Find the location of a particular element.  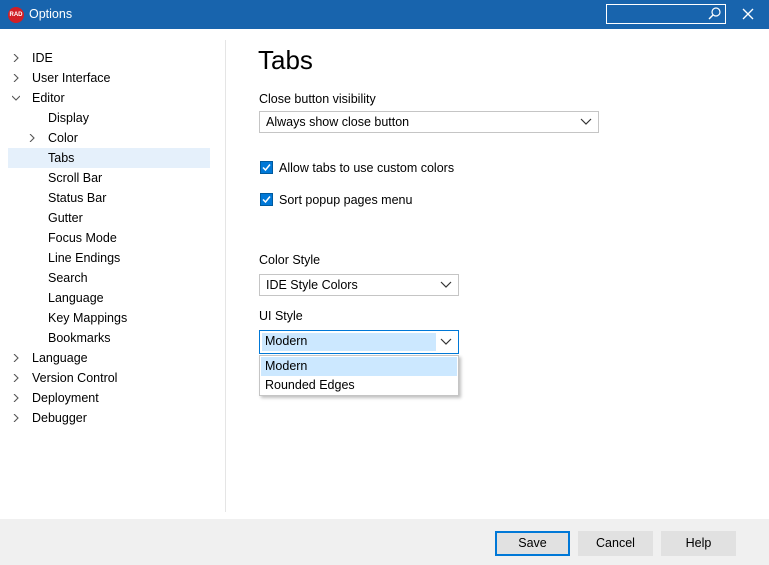

tree-item-label: User Interface is located at coordinates (71, 78).